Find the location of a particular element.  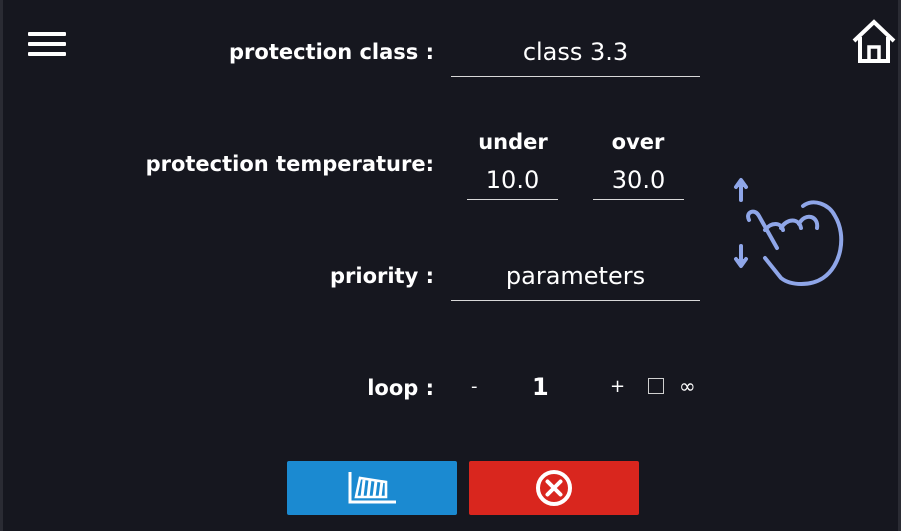

cancel-button is located at coordinates (554, 488).